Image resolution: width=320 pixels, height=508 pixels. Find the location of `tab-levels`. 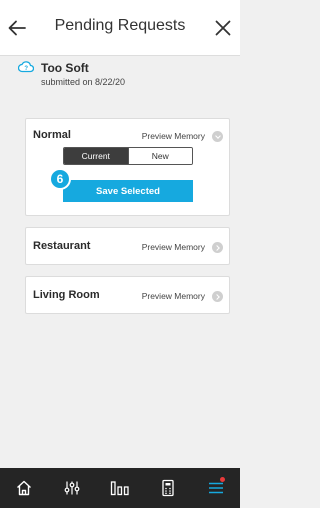

tab-levels is located at coordinates (120, 488).